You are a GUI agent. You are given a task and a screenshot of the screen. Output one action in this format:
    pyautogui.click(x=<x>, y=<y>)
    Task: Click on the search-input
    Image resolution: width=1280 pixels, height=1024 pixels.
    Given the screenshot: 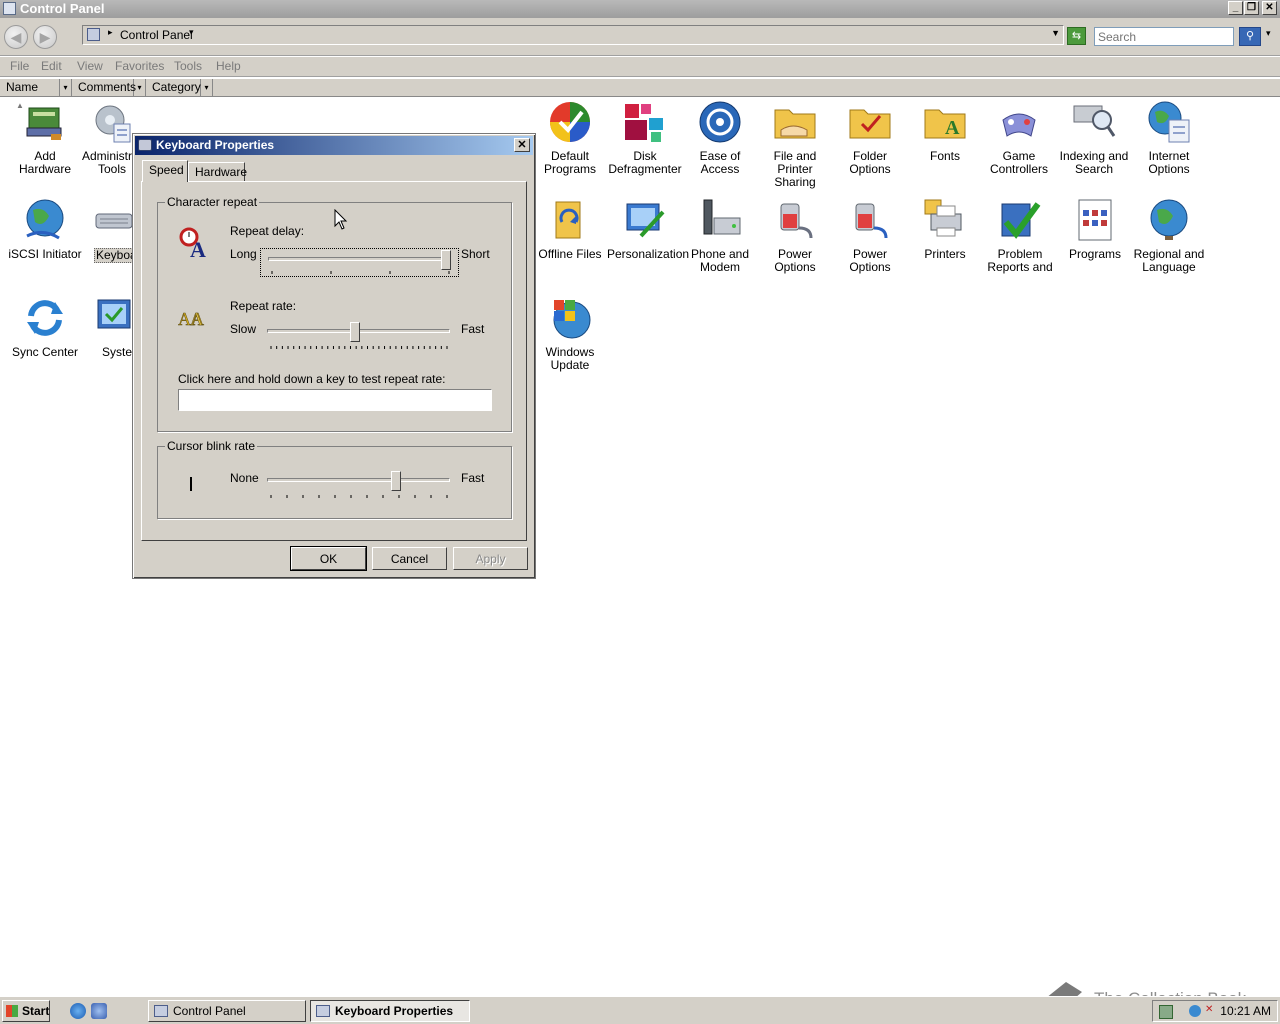 What is the action you would take?
    pyautogui.click(x=1163, y=36)
    